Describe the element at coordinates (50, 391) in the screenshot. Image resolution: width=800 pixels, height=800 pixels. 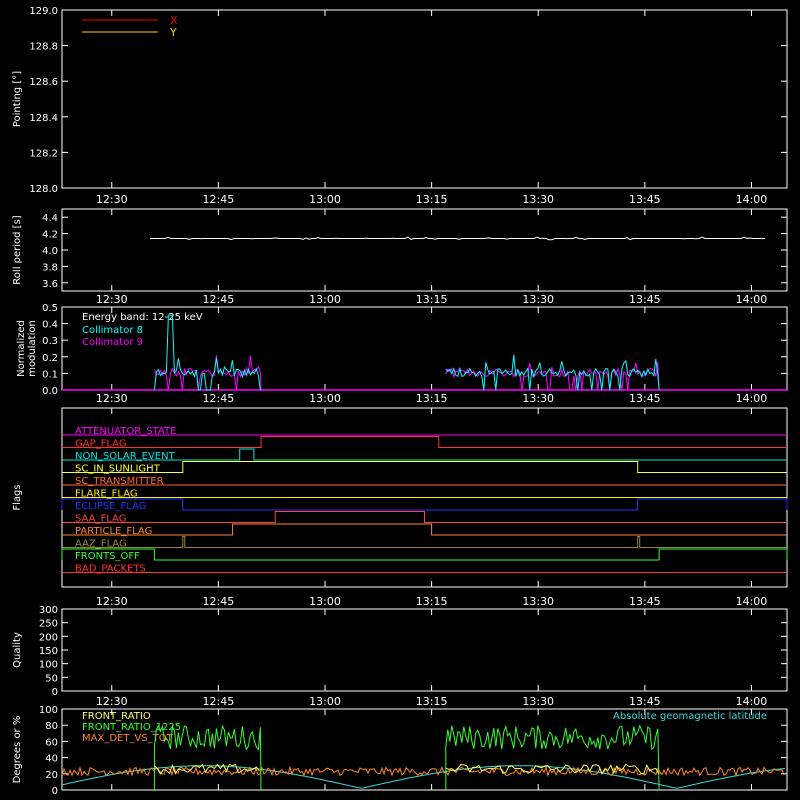
I see `y-tick-label: 0.0` at that location.